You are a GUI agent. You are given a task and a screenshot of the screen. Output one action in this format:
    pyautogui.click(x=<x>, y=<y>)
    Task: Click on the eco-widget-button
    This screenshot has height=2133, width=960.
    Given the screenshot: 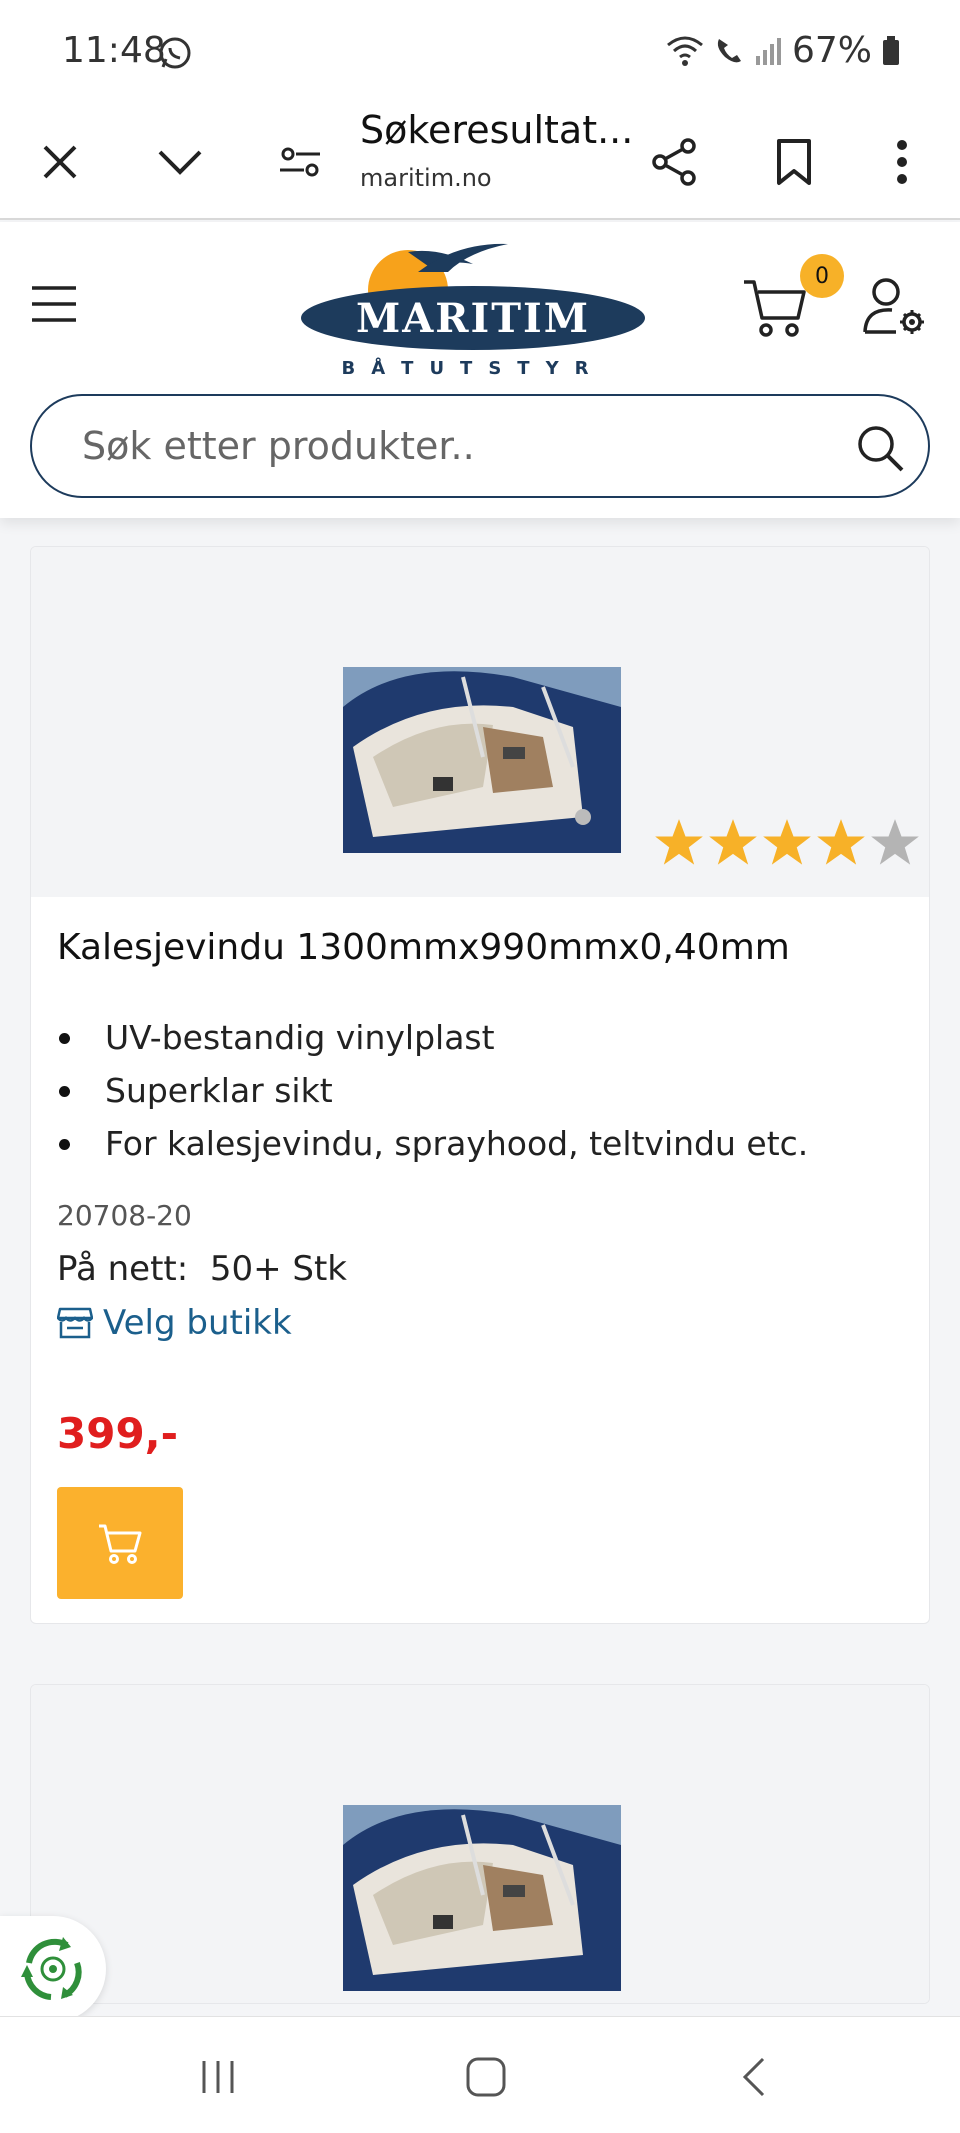 What is the action you would take?
    pyautogui.click(x=53, y=1969)
    